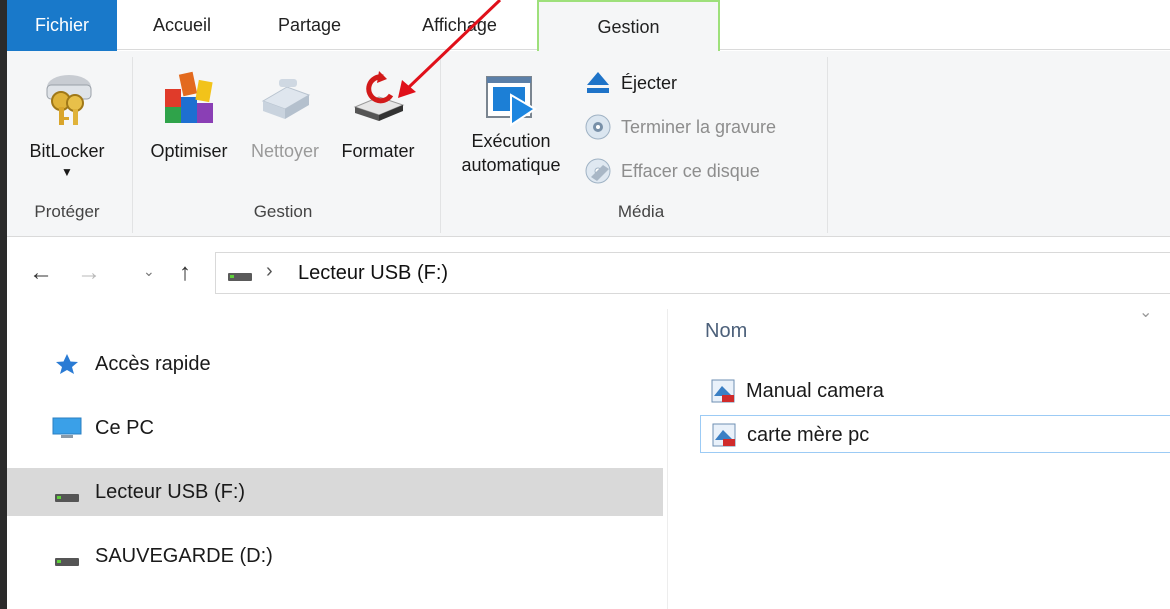  I want to click on column-header-name: Nom, so click(726, 331).